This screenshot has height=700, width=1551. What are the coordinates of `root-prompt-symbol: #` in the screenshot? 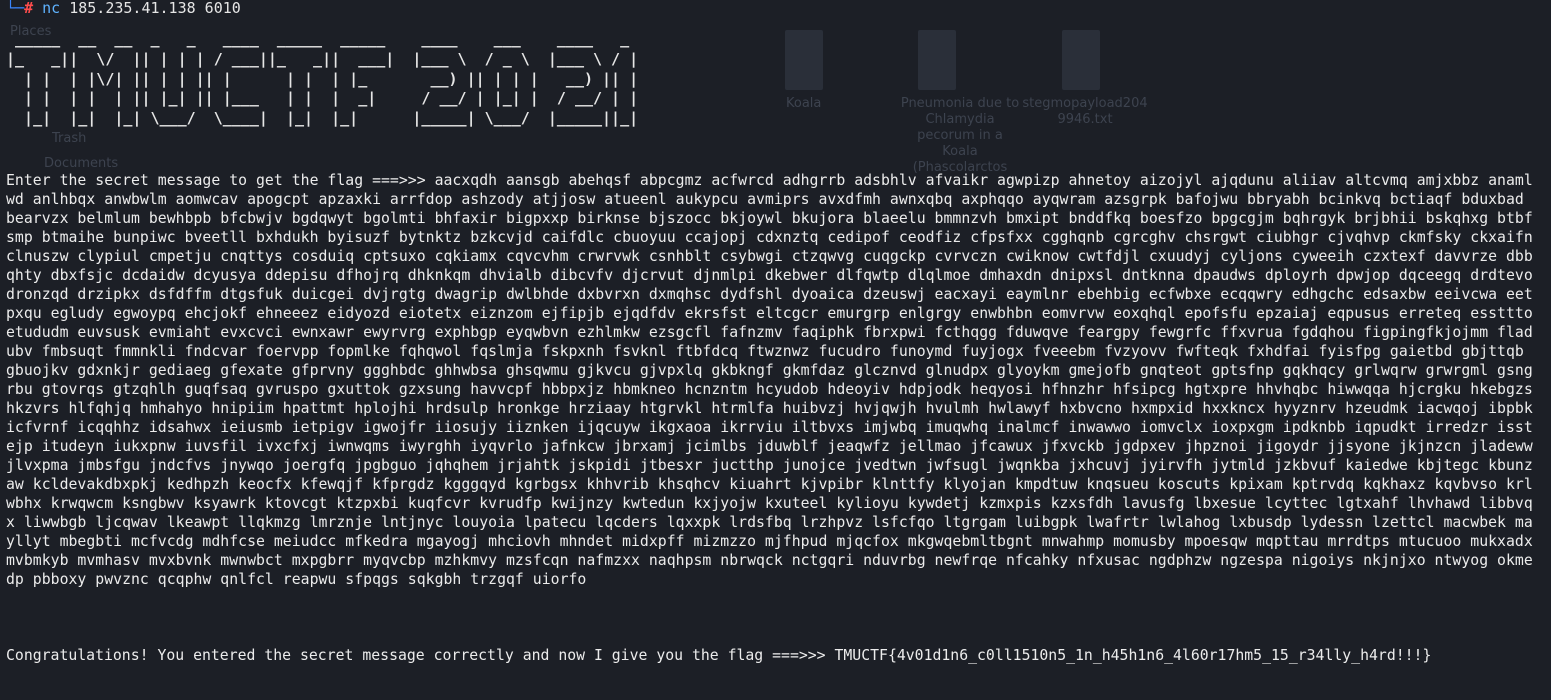 It's located at (29, 8).